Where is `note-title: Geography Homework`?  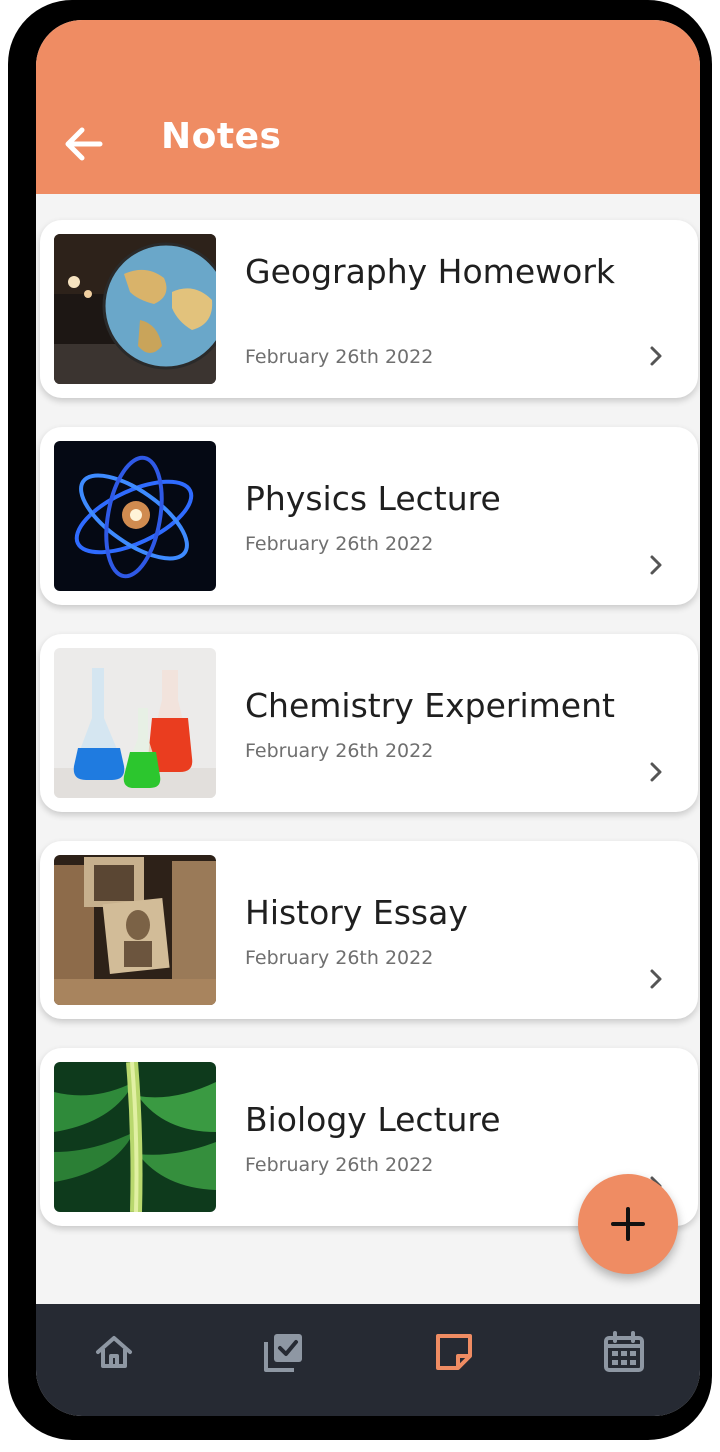 note-title: Geography Homework is located at coordinates (430, 271).